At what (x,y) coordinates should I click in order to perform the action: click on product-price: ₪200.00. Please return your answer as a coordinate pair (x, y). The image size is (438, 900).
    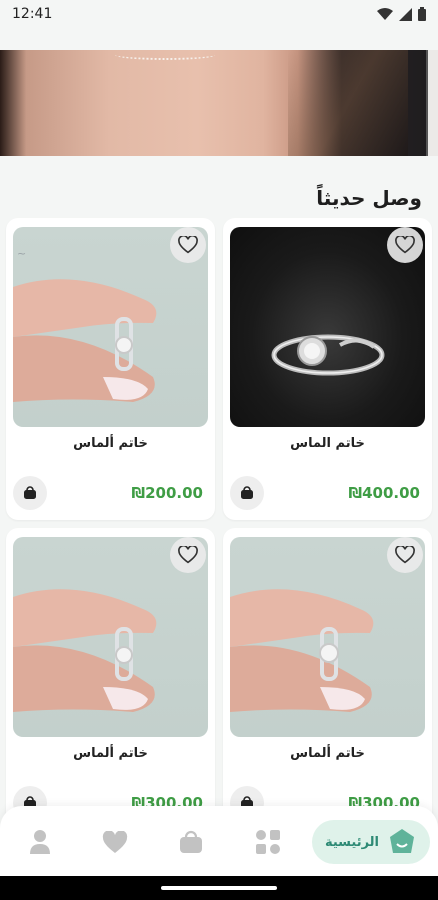
    Looking at the image, I should click on (167, 493).